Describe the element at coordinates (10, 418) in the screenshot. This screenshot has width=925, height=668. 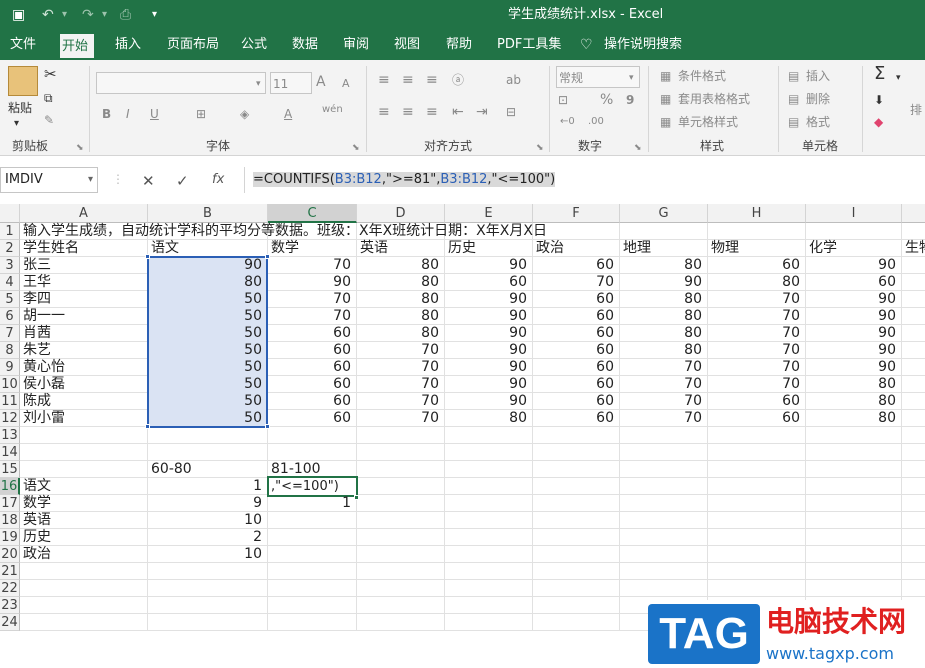
I see `row-header: 12` at that location.